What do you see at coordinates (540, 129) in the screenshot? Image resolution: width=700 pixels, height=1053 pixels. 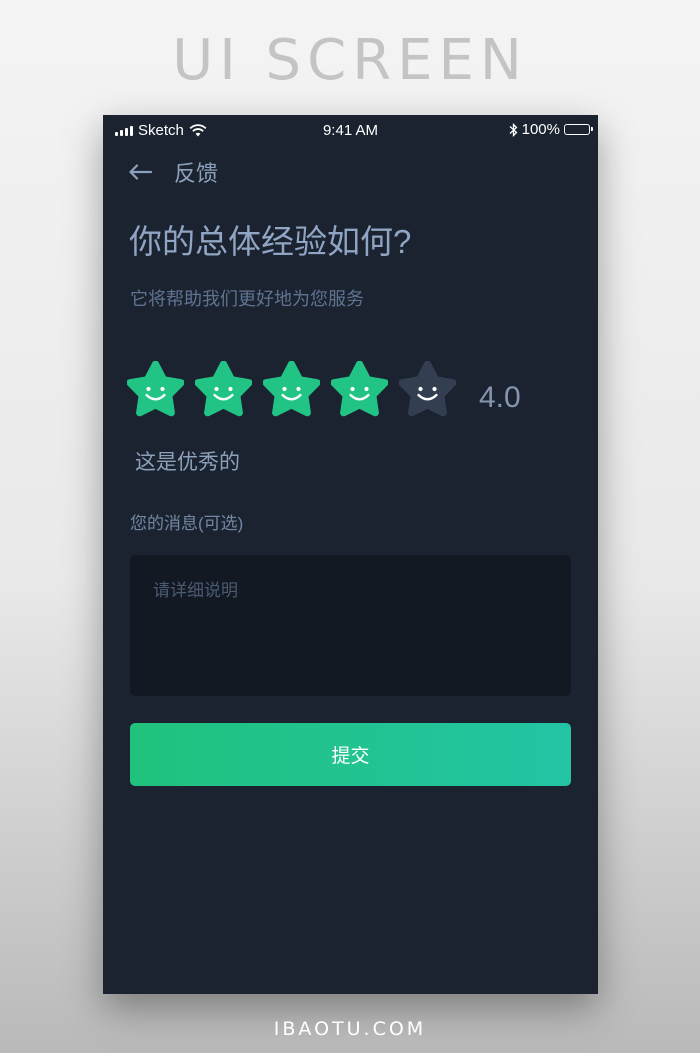 I see `battery-percent: 100%` at bounding box center [540, 129].